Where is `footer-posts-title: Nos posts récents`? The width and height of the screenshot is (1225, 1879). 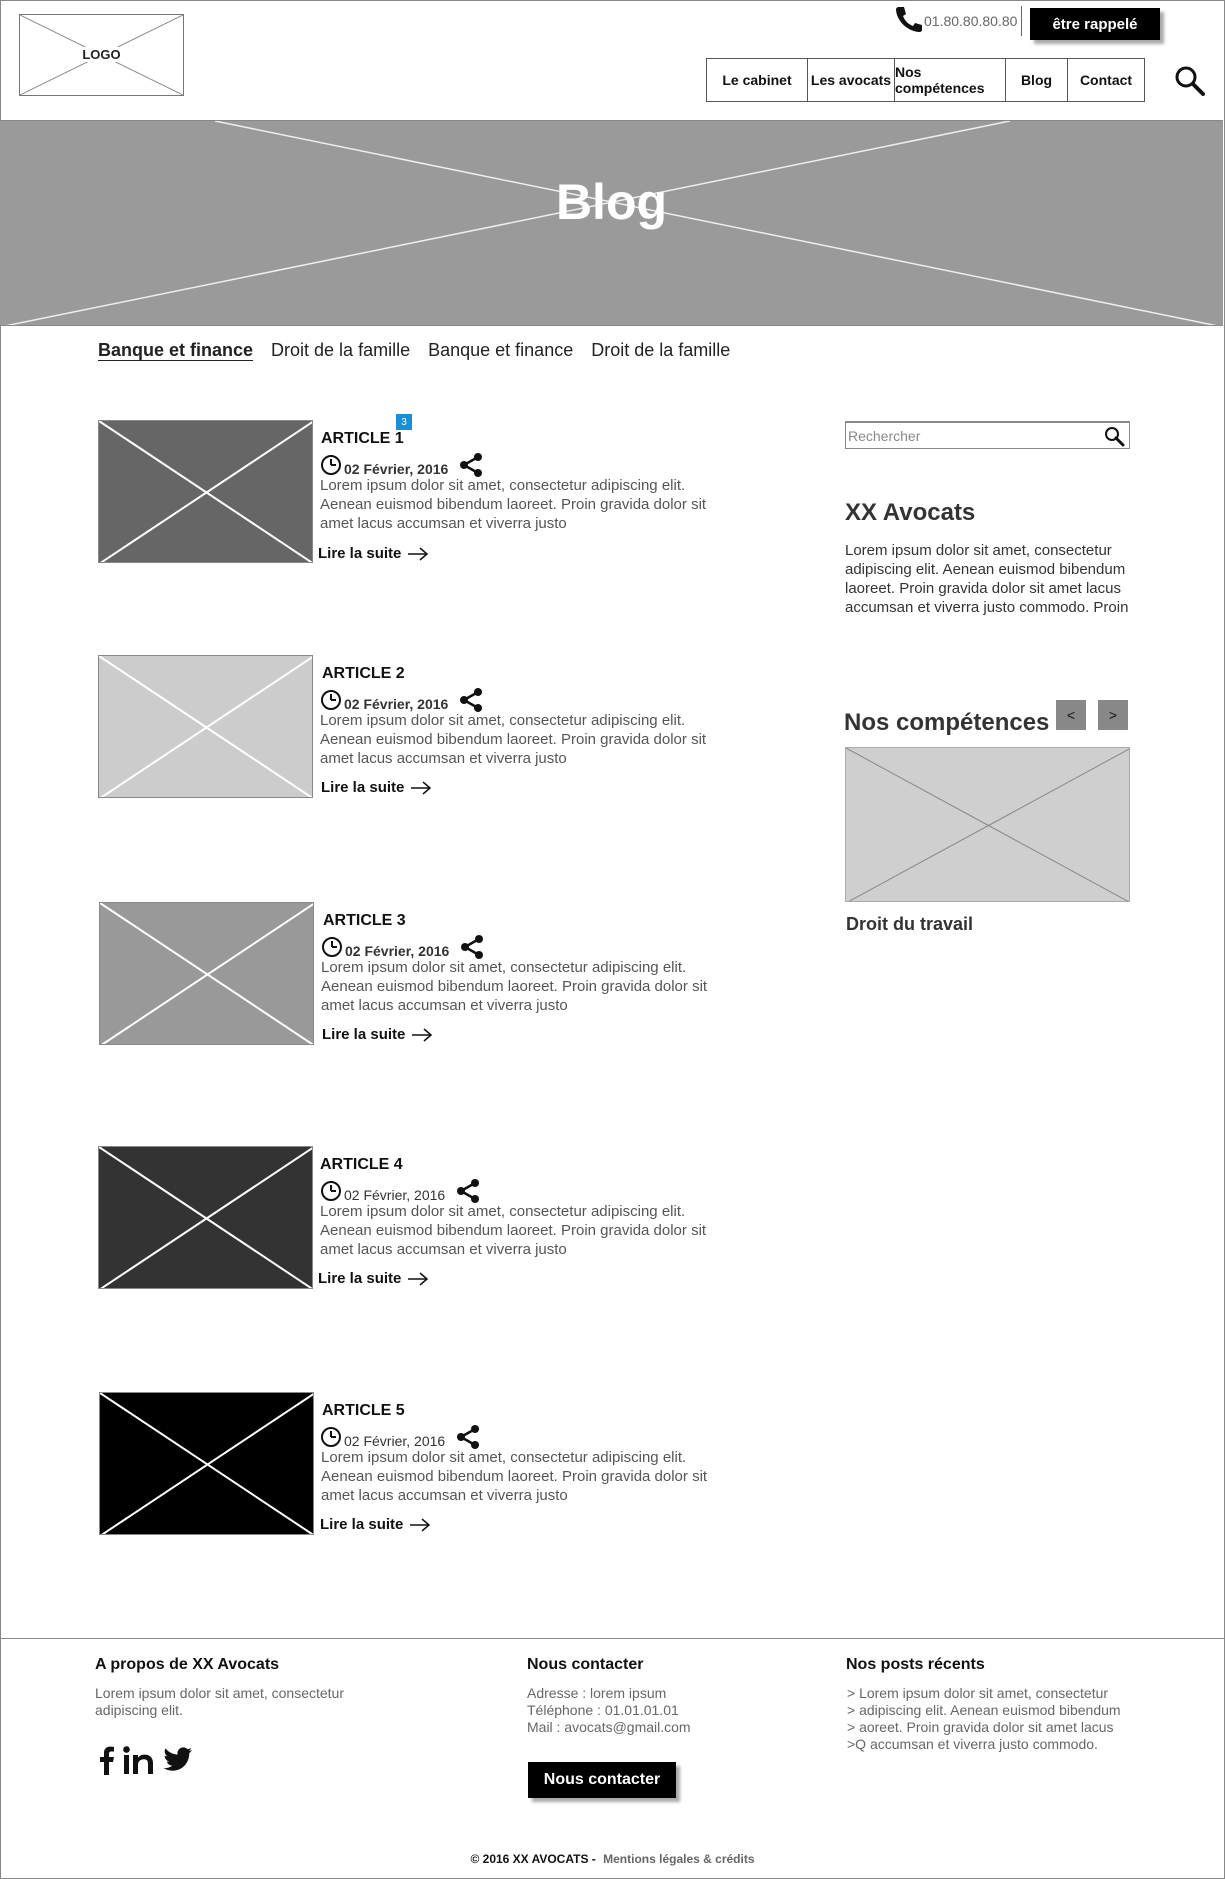 footer-posts-title: Nos posts récents is located at coordinates (915, 1664).